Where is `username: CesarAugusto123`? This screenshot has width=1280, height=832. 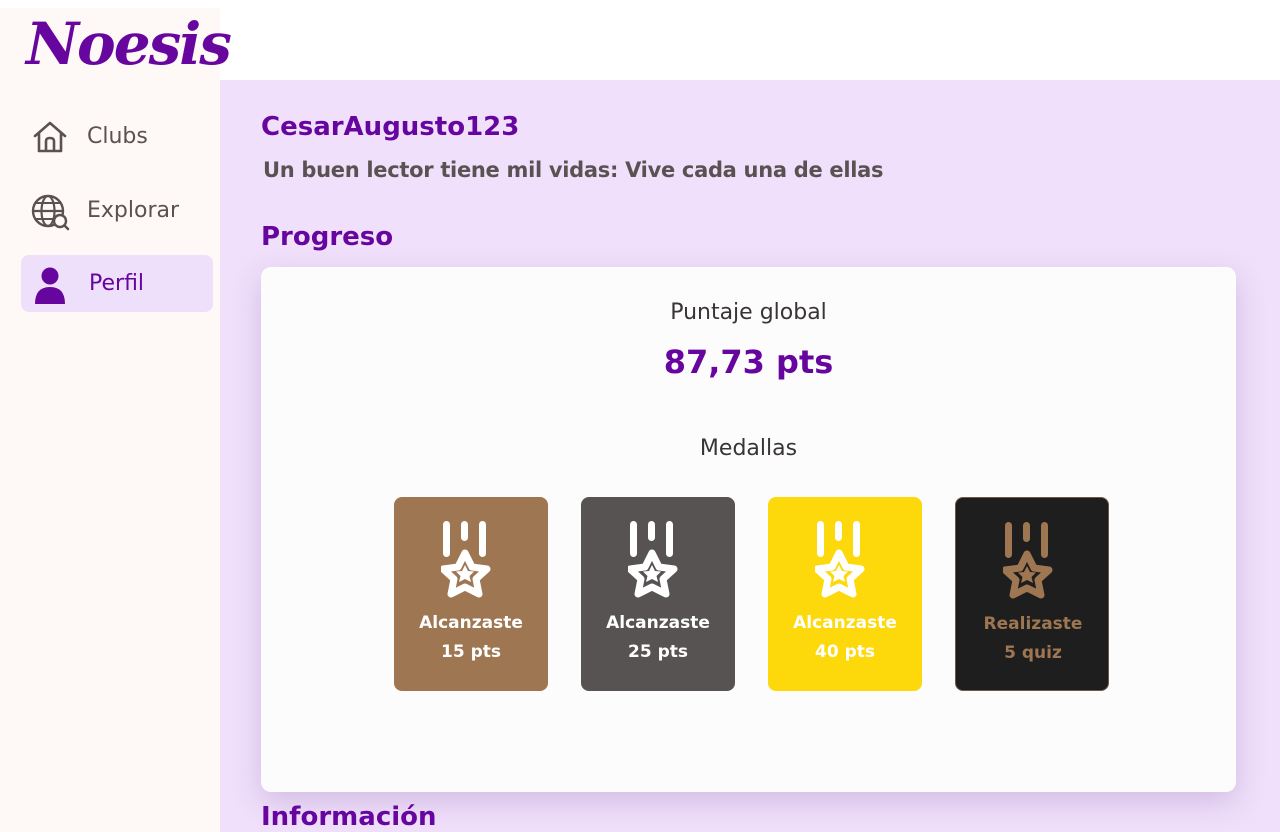 username: CesarAugusto123 is located at coordinates (390, 127).